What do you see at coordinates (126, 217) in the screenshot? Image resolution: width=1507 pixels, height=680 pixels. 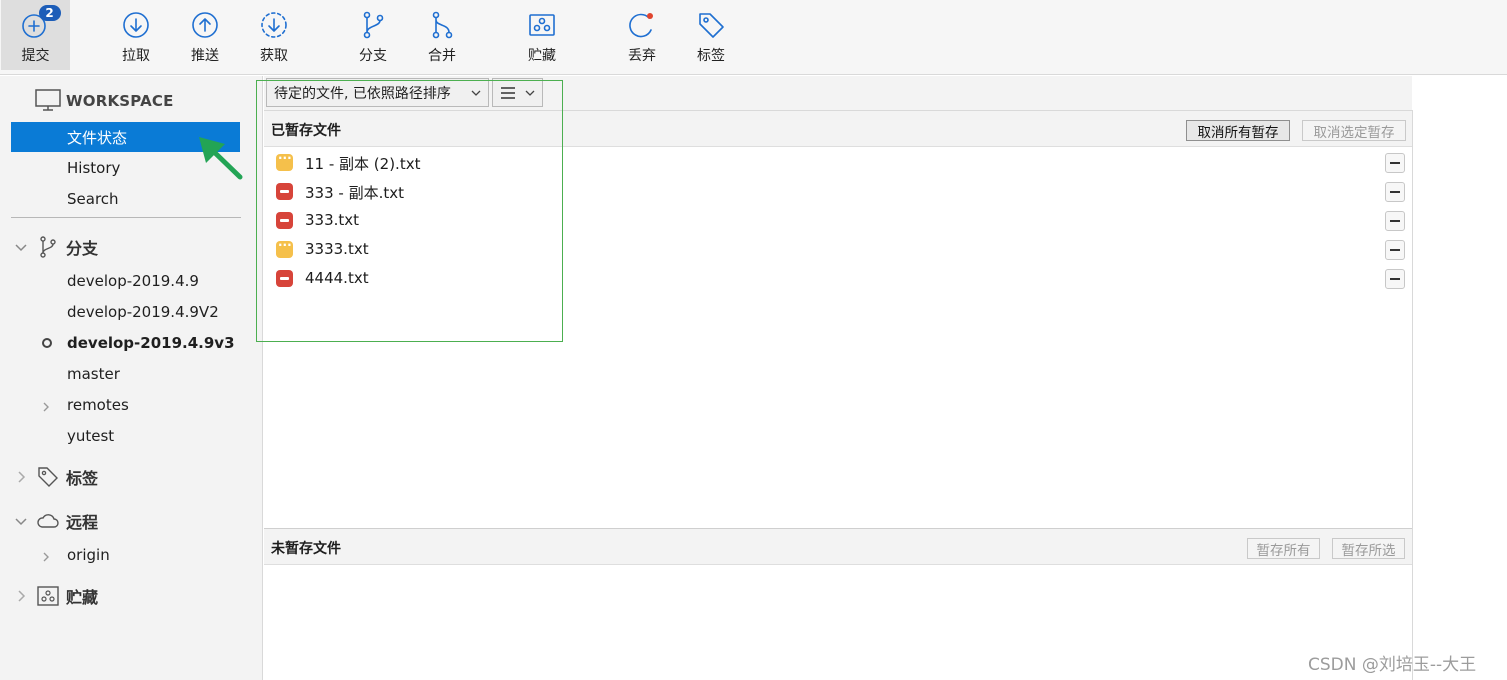 I see `sidebar-divider` at bounding box center [126, 217].